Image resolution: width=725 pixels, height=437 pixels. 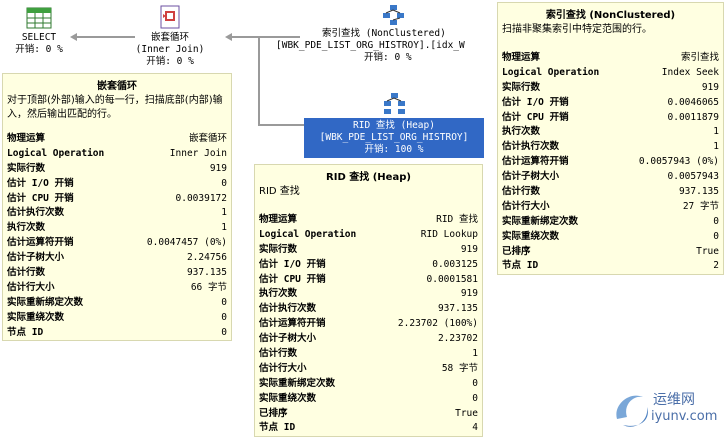 I want to click on nested-loop-label: 嵌套循环, so click(x=169, y=37).